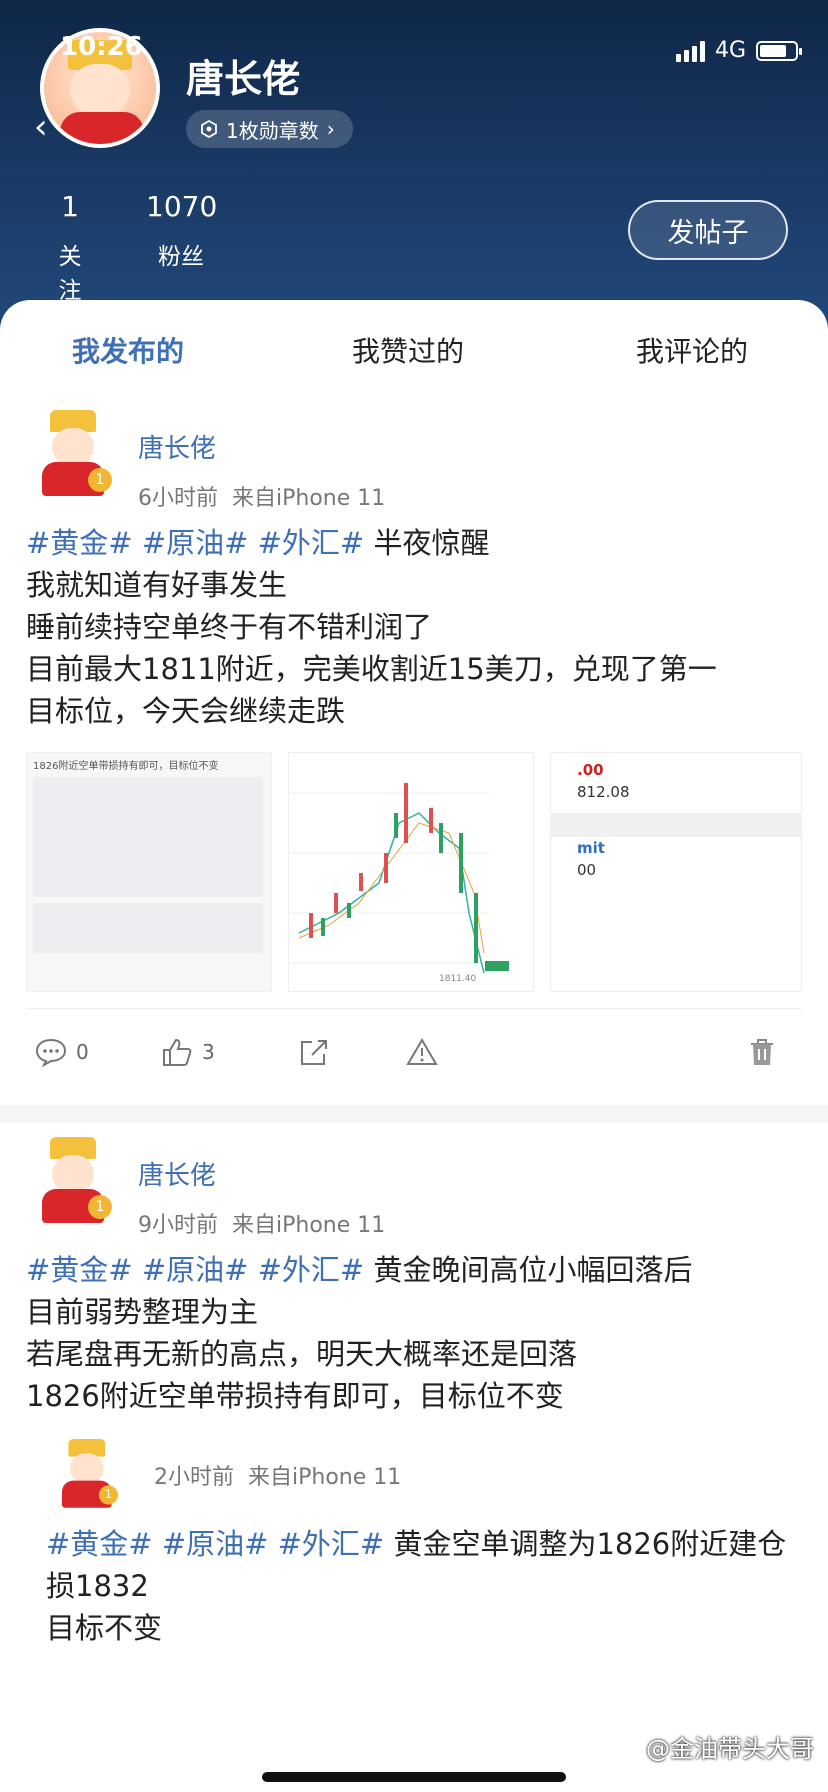 The width and height of the screenshot is (828, 1792). What do you see at coordinates (149, 872) in the screenshot?
I see `post-image-screenshot: 1826附近空单带损持有即可，目标位不变` at bounding box center [149, 872].